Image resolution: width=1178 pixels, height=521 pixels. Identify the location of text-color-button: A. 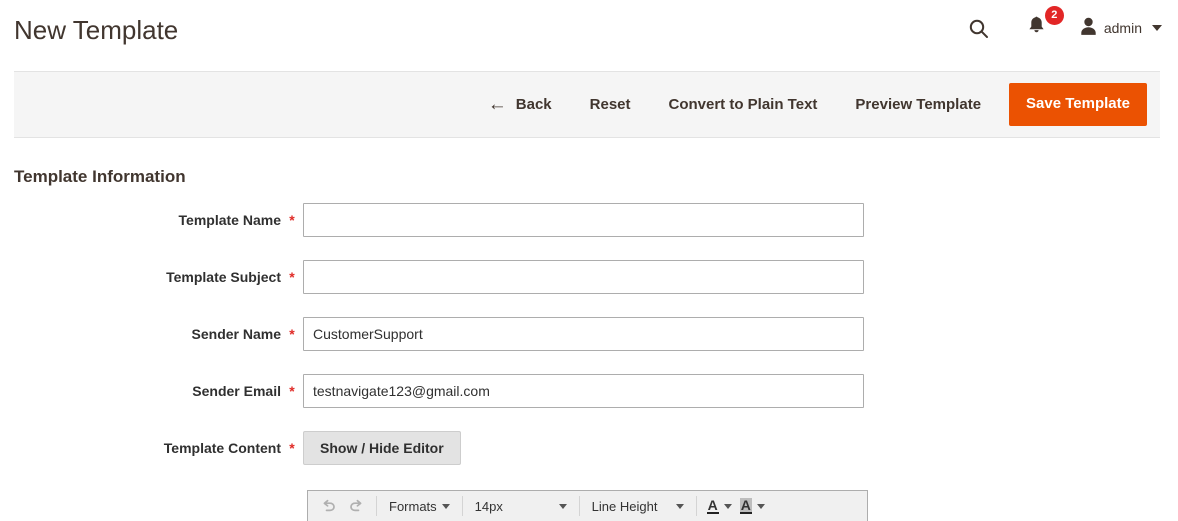
(719, 506).